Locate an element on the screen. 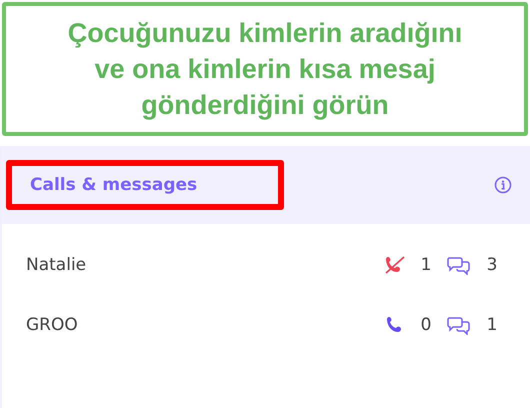  contact-name: GROO is located at coordinates (52, 325).